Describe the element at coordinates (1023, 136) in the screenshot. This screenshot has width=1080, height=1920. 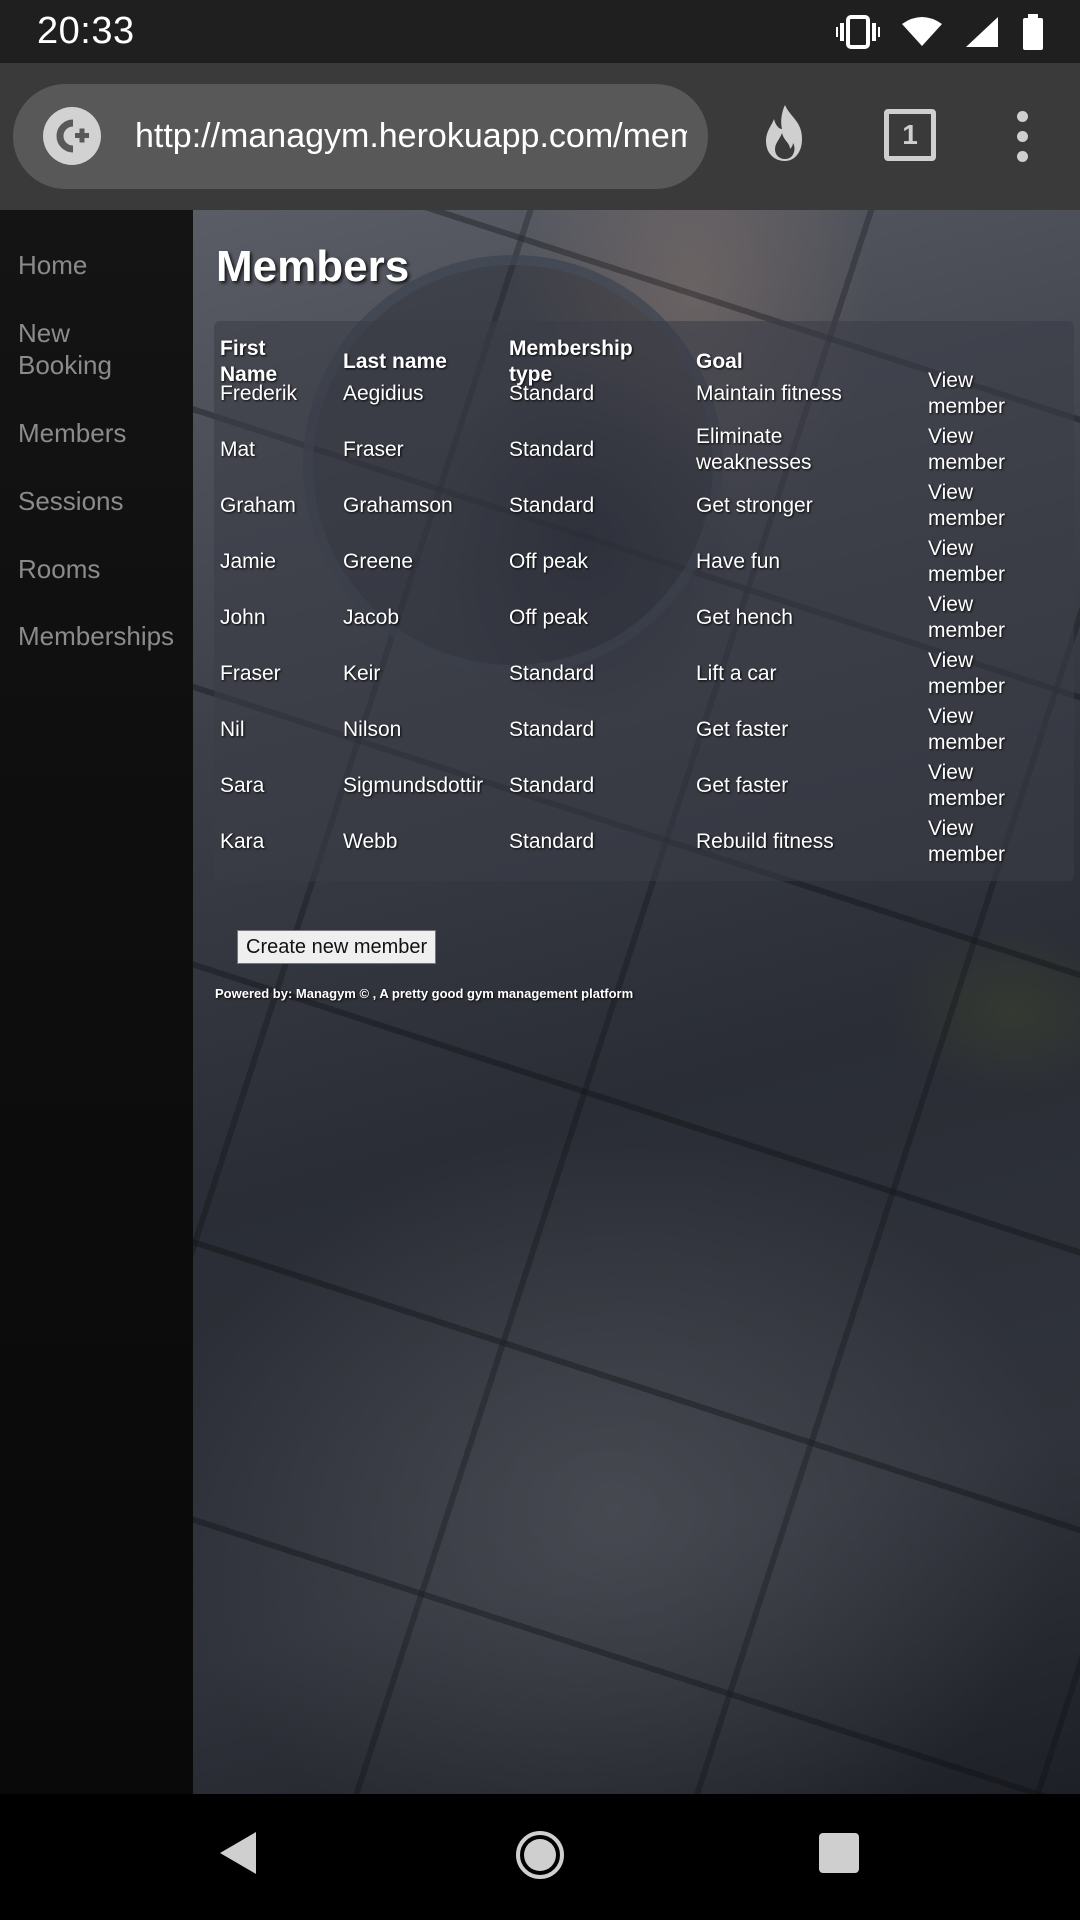
I see `overflow-menu-icon` at that location.